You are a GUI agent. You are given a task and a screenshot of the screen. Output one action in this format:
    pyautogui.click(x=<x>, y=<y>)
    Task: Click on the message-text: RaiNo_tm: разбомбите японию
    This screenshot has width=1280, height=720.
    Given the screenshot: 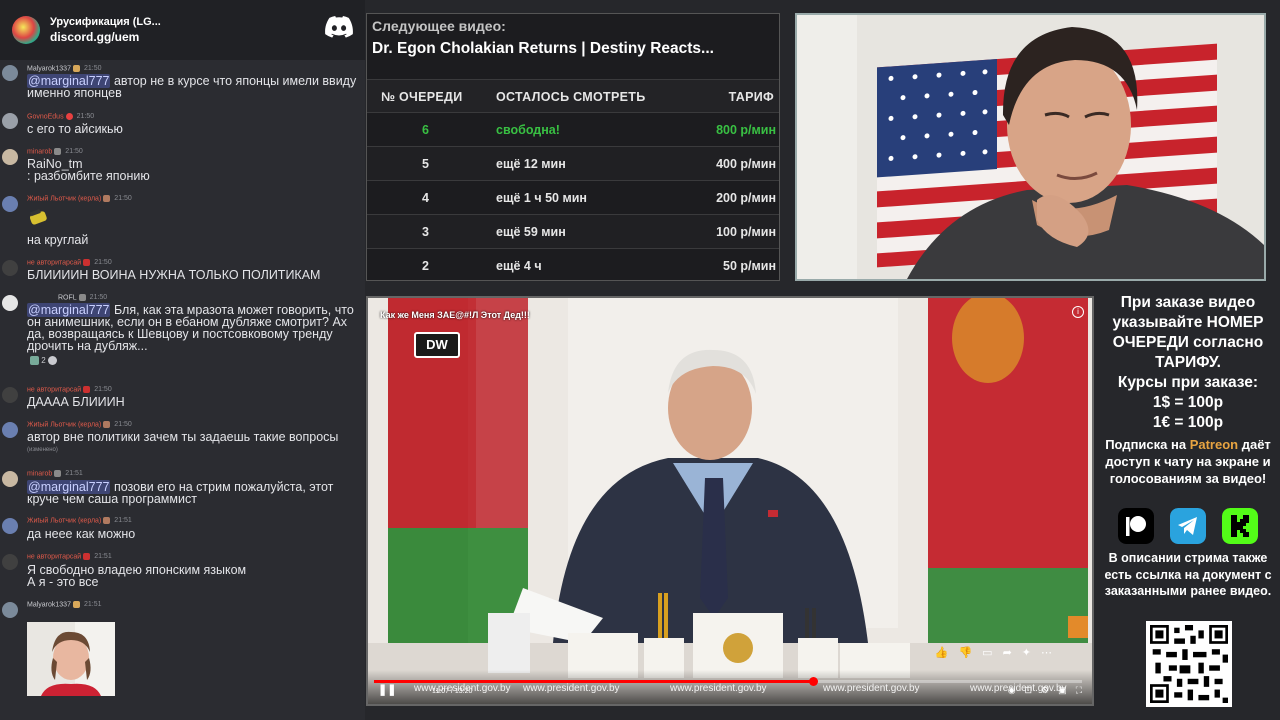 What is the action you would take?
    pyautogui.click(x=194, y=170)
    